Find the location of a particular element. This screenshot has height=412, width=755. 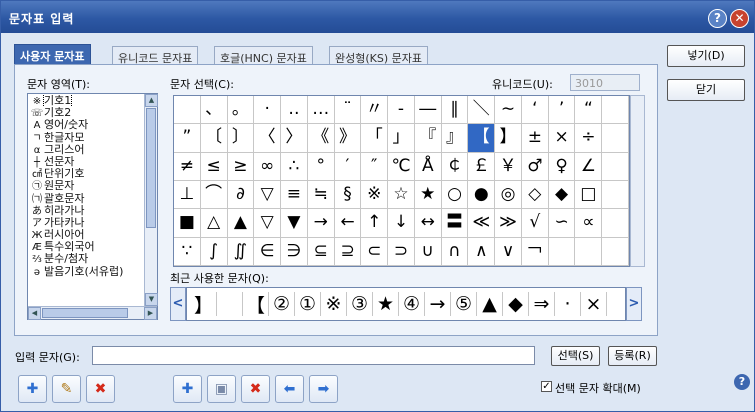

recent-char: ★ is located at coordinates (386, 304).